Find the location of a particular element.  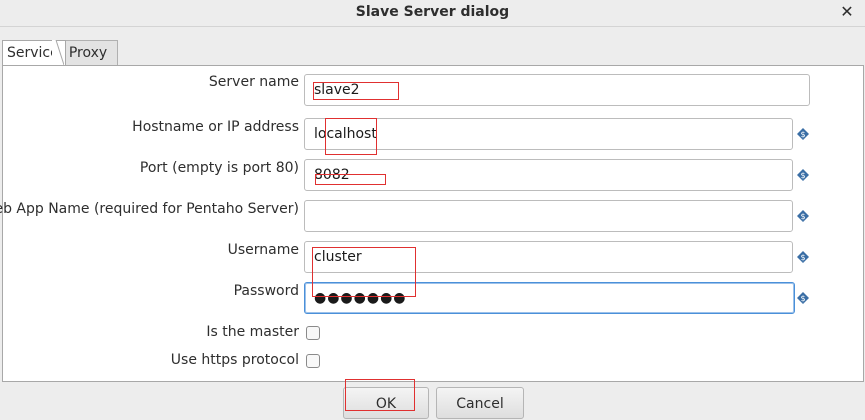

use-https-checkbox is located at coordinates (313, 361).